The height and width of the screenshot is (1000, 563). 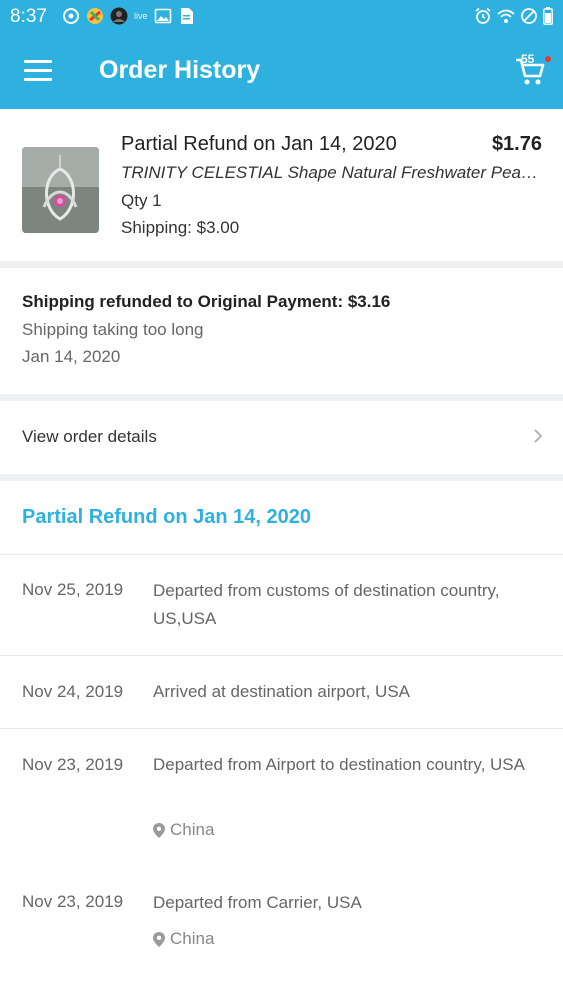 What do you see at coordinates (71, 16) in the screenshot?
I see `sync-icon` at bounding box center [71, 16].